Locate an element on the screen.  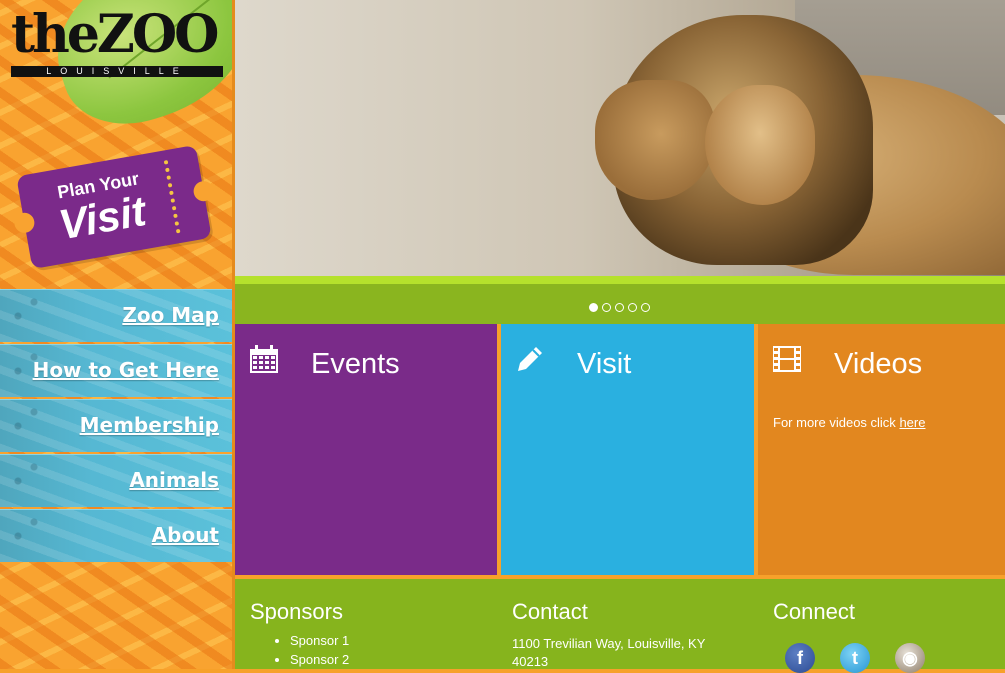
zoo-logo: theZOO LOUISVILLE is located at coordinates (117, 41).